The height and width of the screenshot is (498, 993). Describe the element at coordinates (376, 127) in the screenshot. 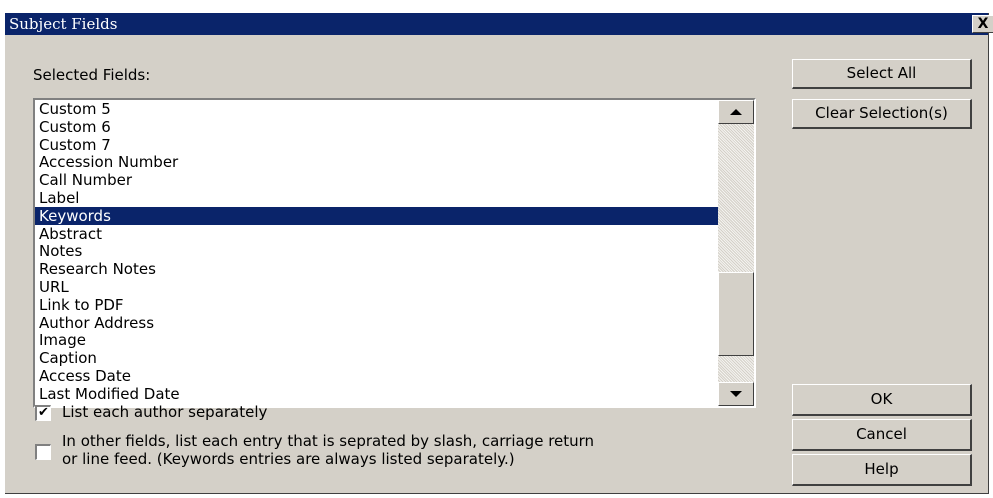

I see `list-item: Custom 6` at that location.